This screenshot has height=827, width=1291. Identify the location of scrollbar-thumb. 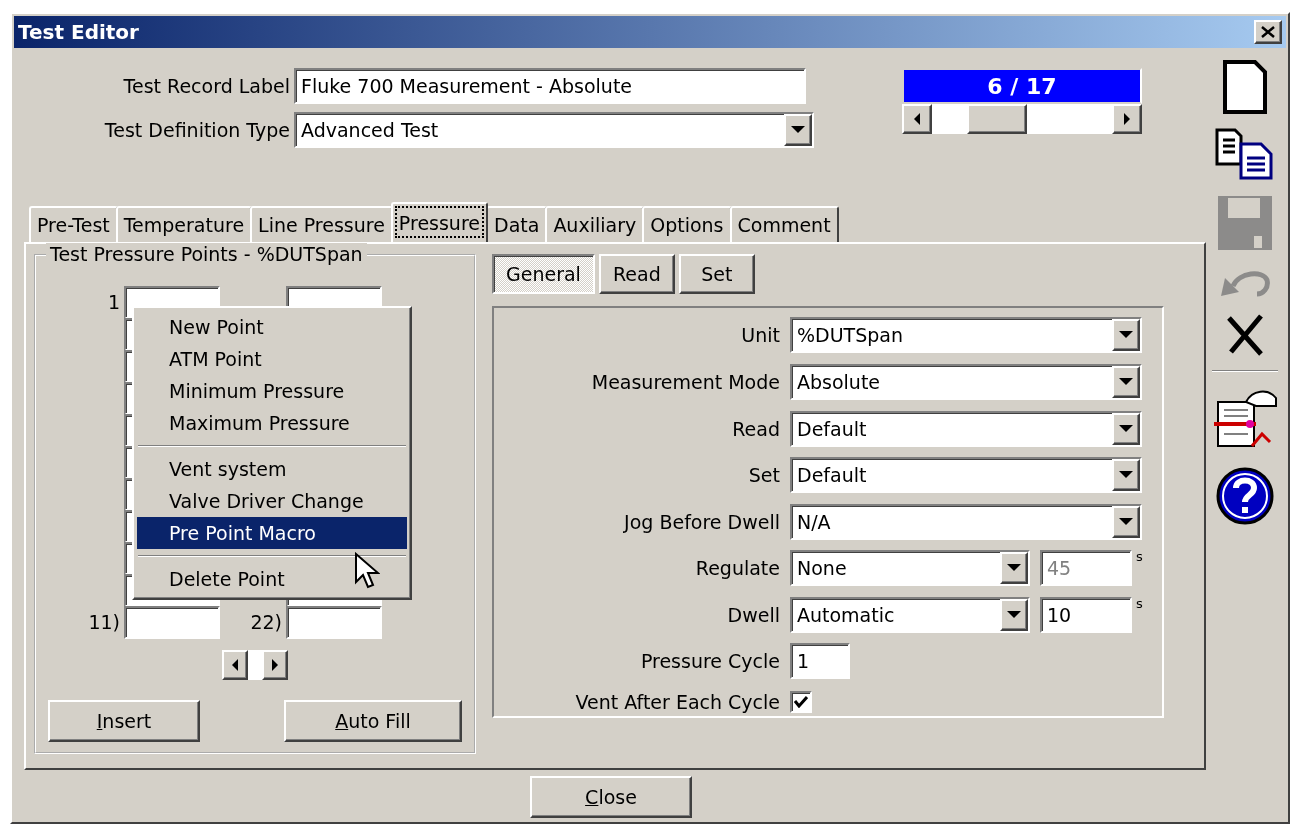
(996, 119).